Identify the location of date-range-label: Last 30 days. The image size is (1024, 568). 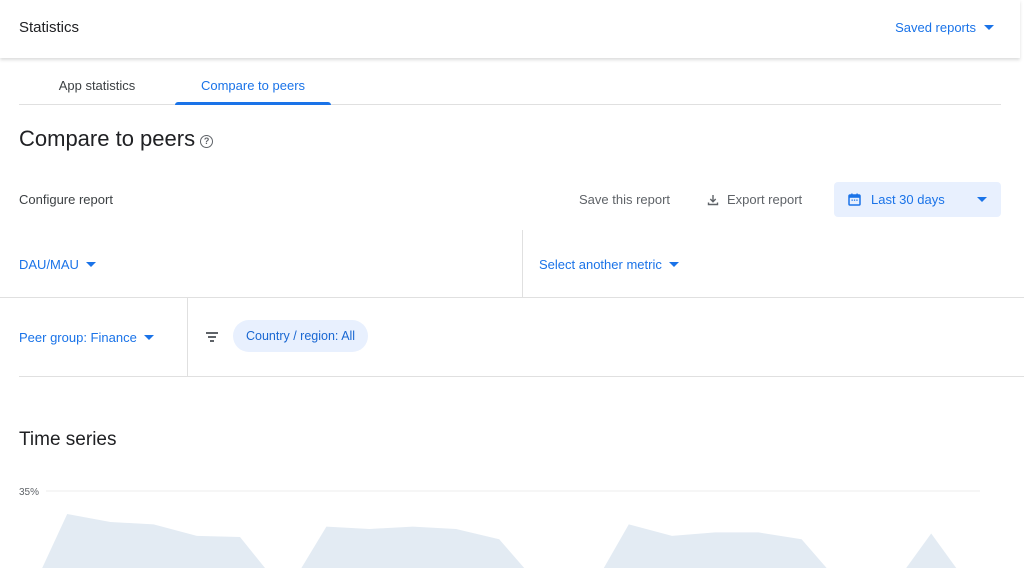
(908, 199).